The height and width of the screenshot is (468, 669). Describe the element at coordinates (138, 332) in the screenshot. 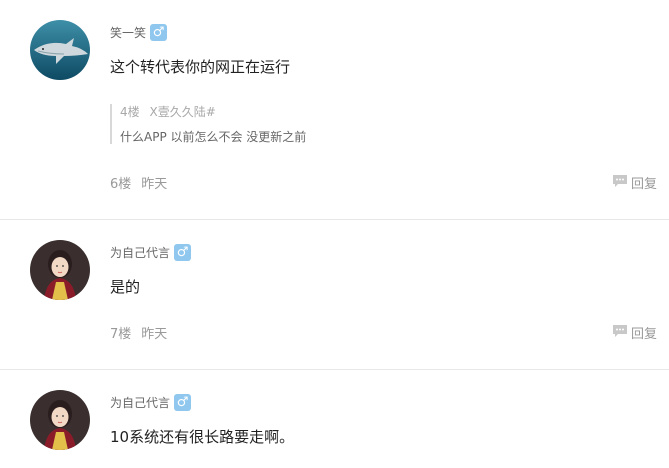

I see `comment-meta: 7楼 昨天` at that location.